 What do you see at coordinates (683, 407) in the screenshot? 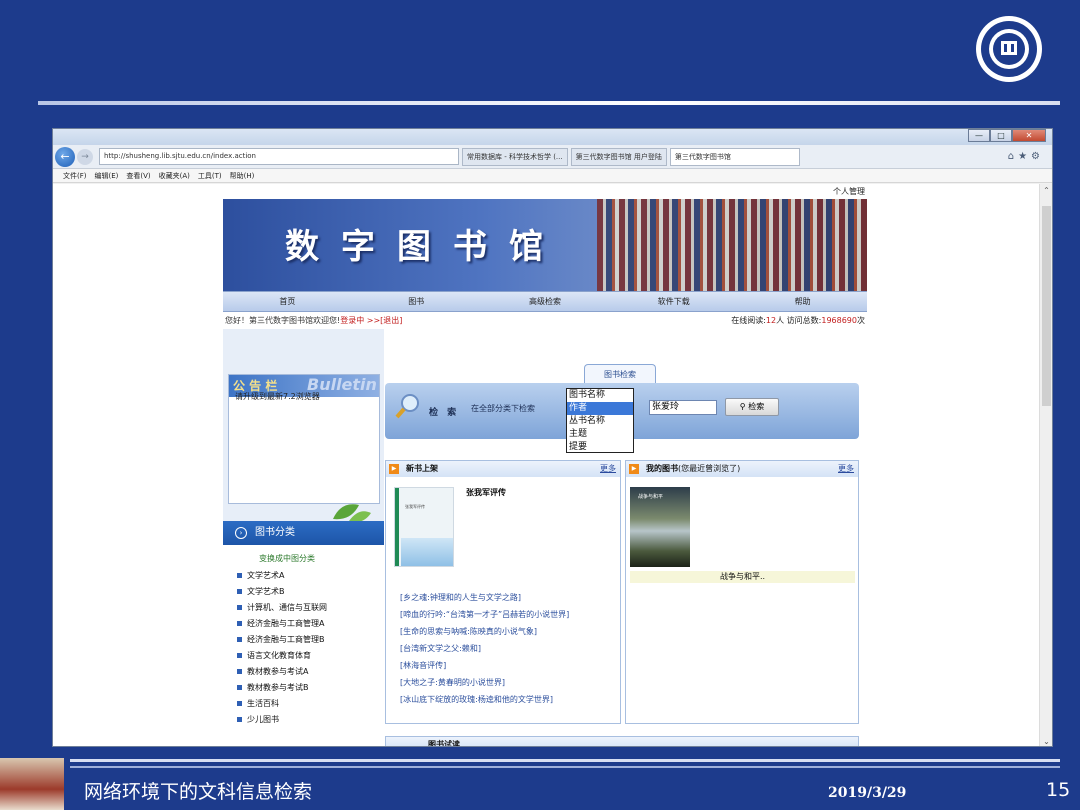
I see `search-input: 张爱玲` at bounding box center [683, 407].